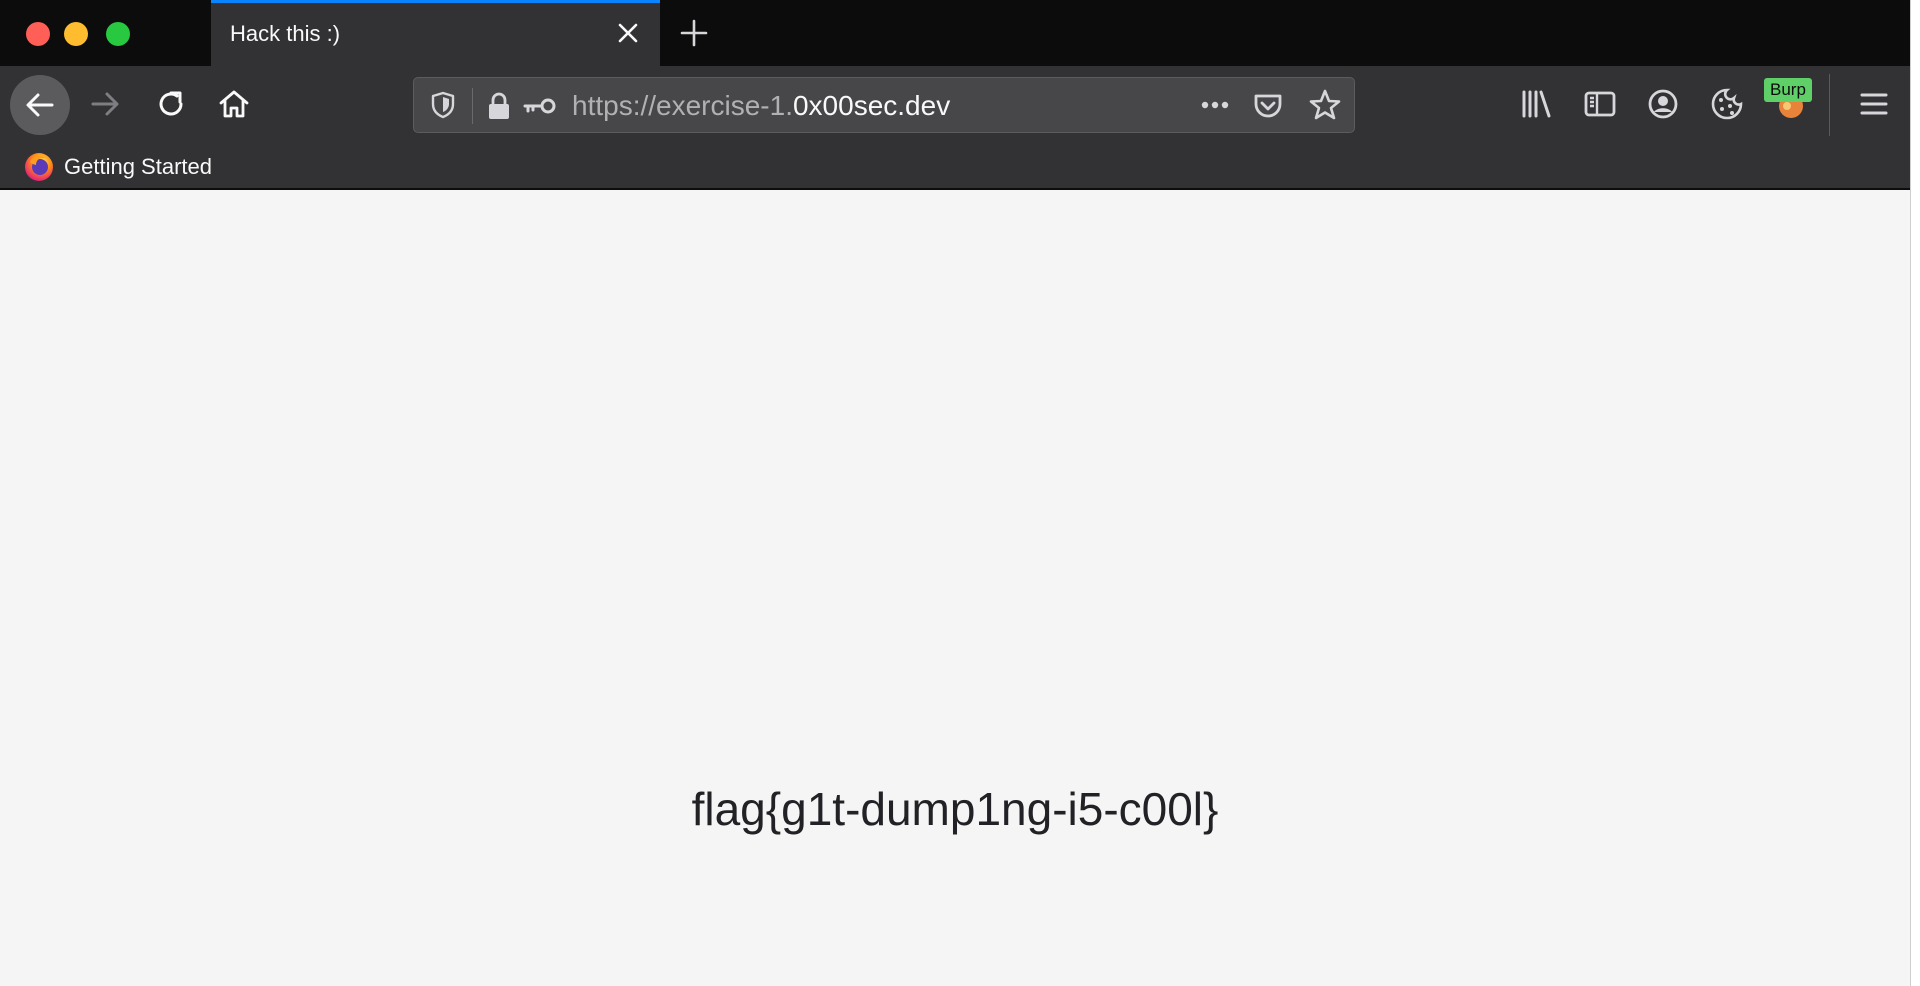 This screenshot has width=1920, height=986. I want to click on flag-text: flag{g1t-dump1ng-i5-c00l}, so click(955, 809).